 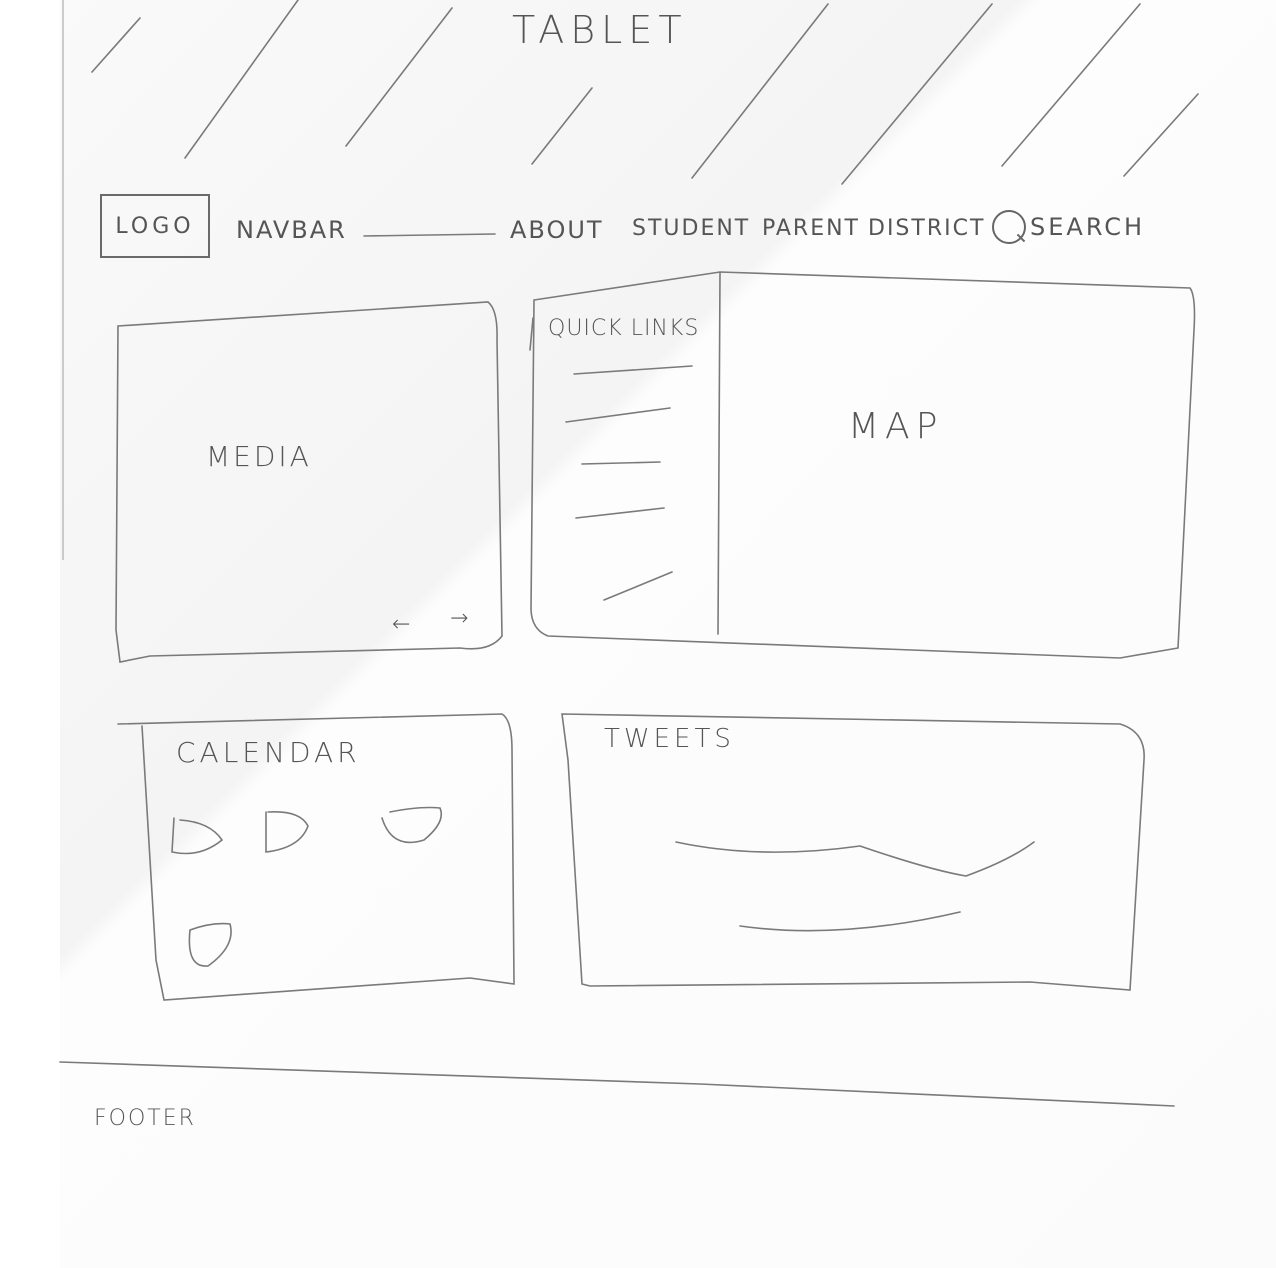 I want to click on media-next-arrow: →, so click(x=459, y=618).